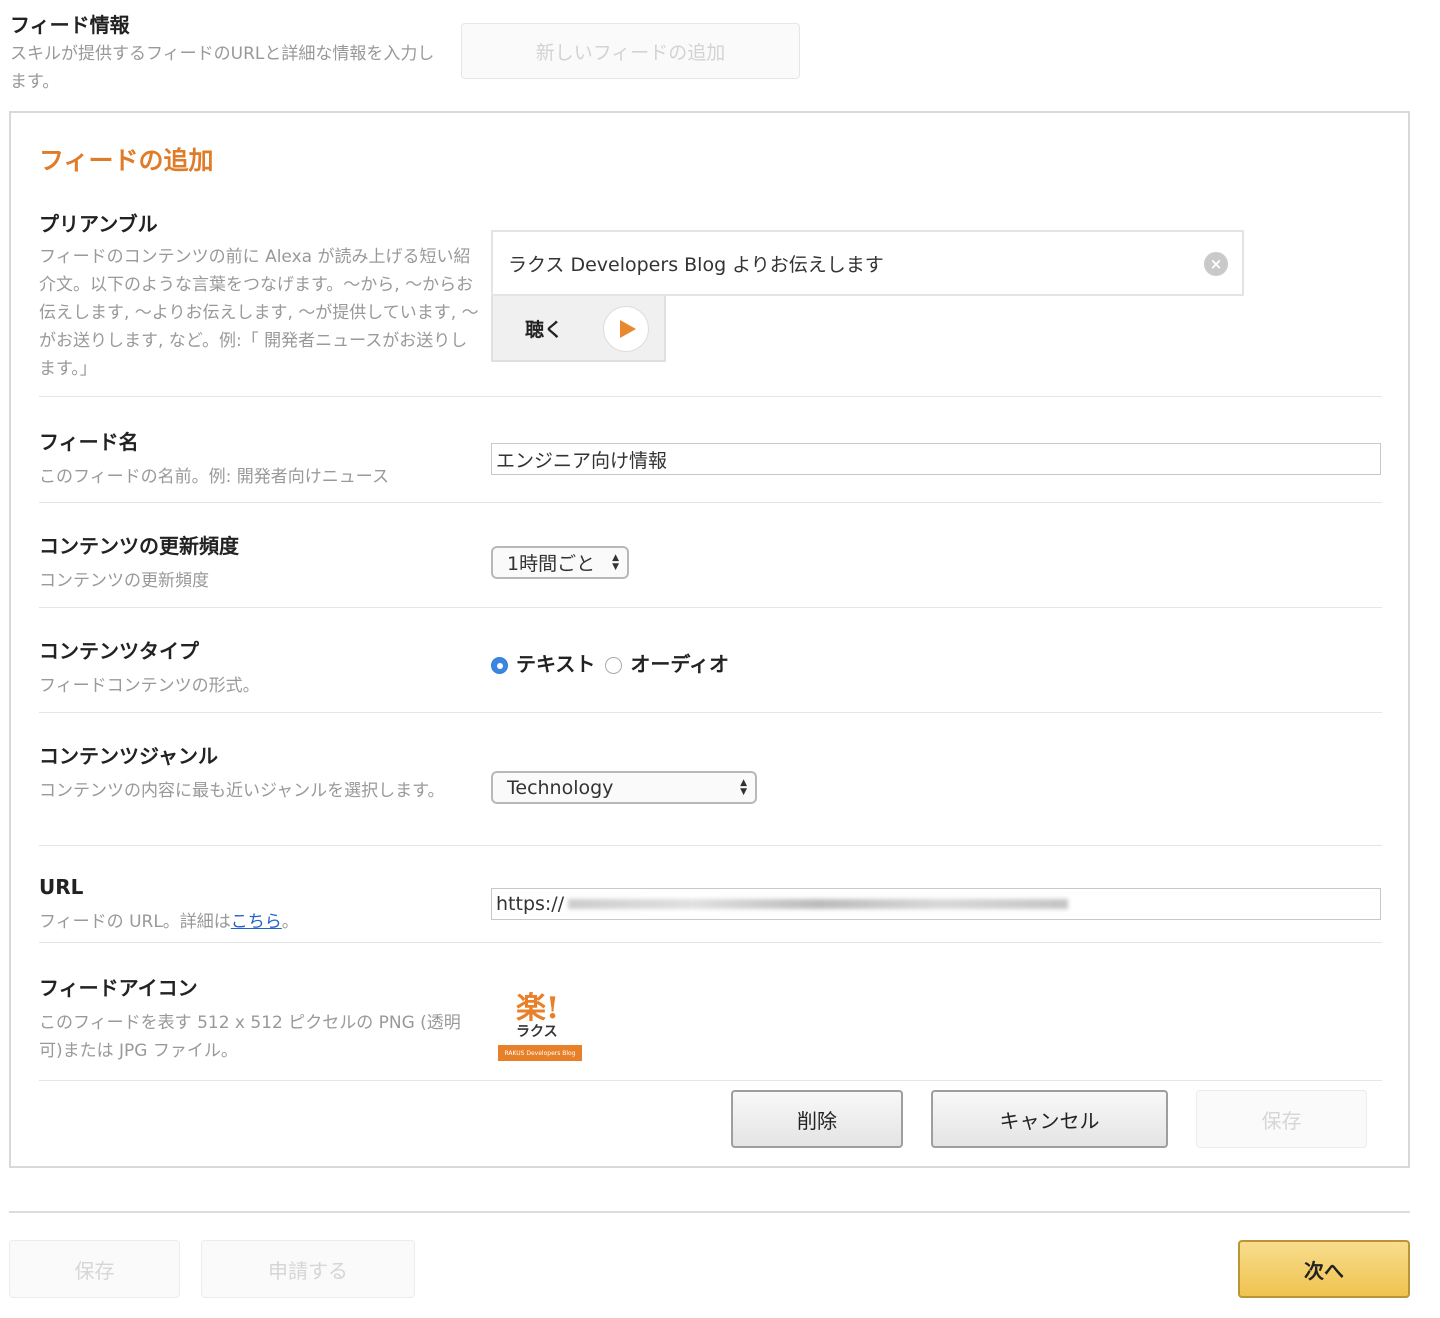 Image resolution: width=1440 pixels, height=1318 pixels. Describe the element at coordinates (89, 442) in the screenshot. I see `feed-name-label: フィード名` at that location.